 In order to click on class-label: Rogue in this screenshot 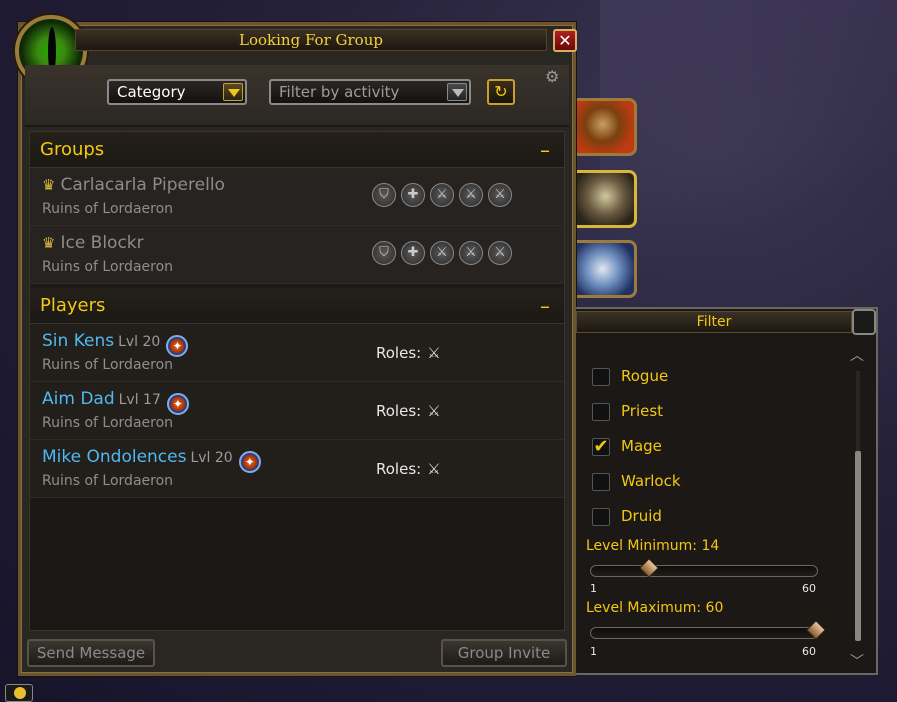, I will do `click(645, 376)`.